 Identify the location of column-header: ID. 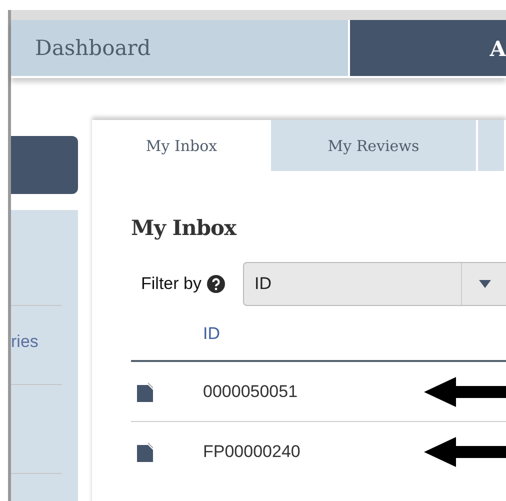
(354, 339).